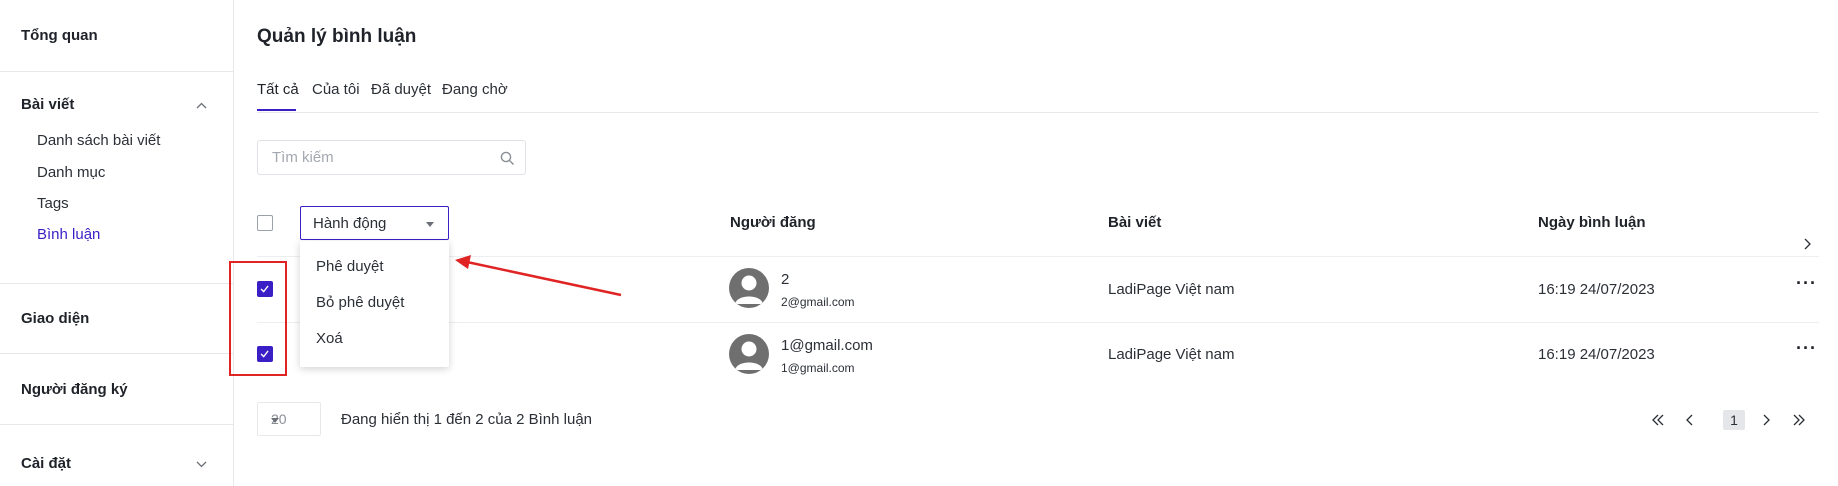  What do you see at coordinates (507, 158) in the screenshot?
I see `search-icon` at bounding box center [507, 158].